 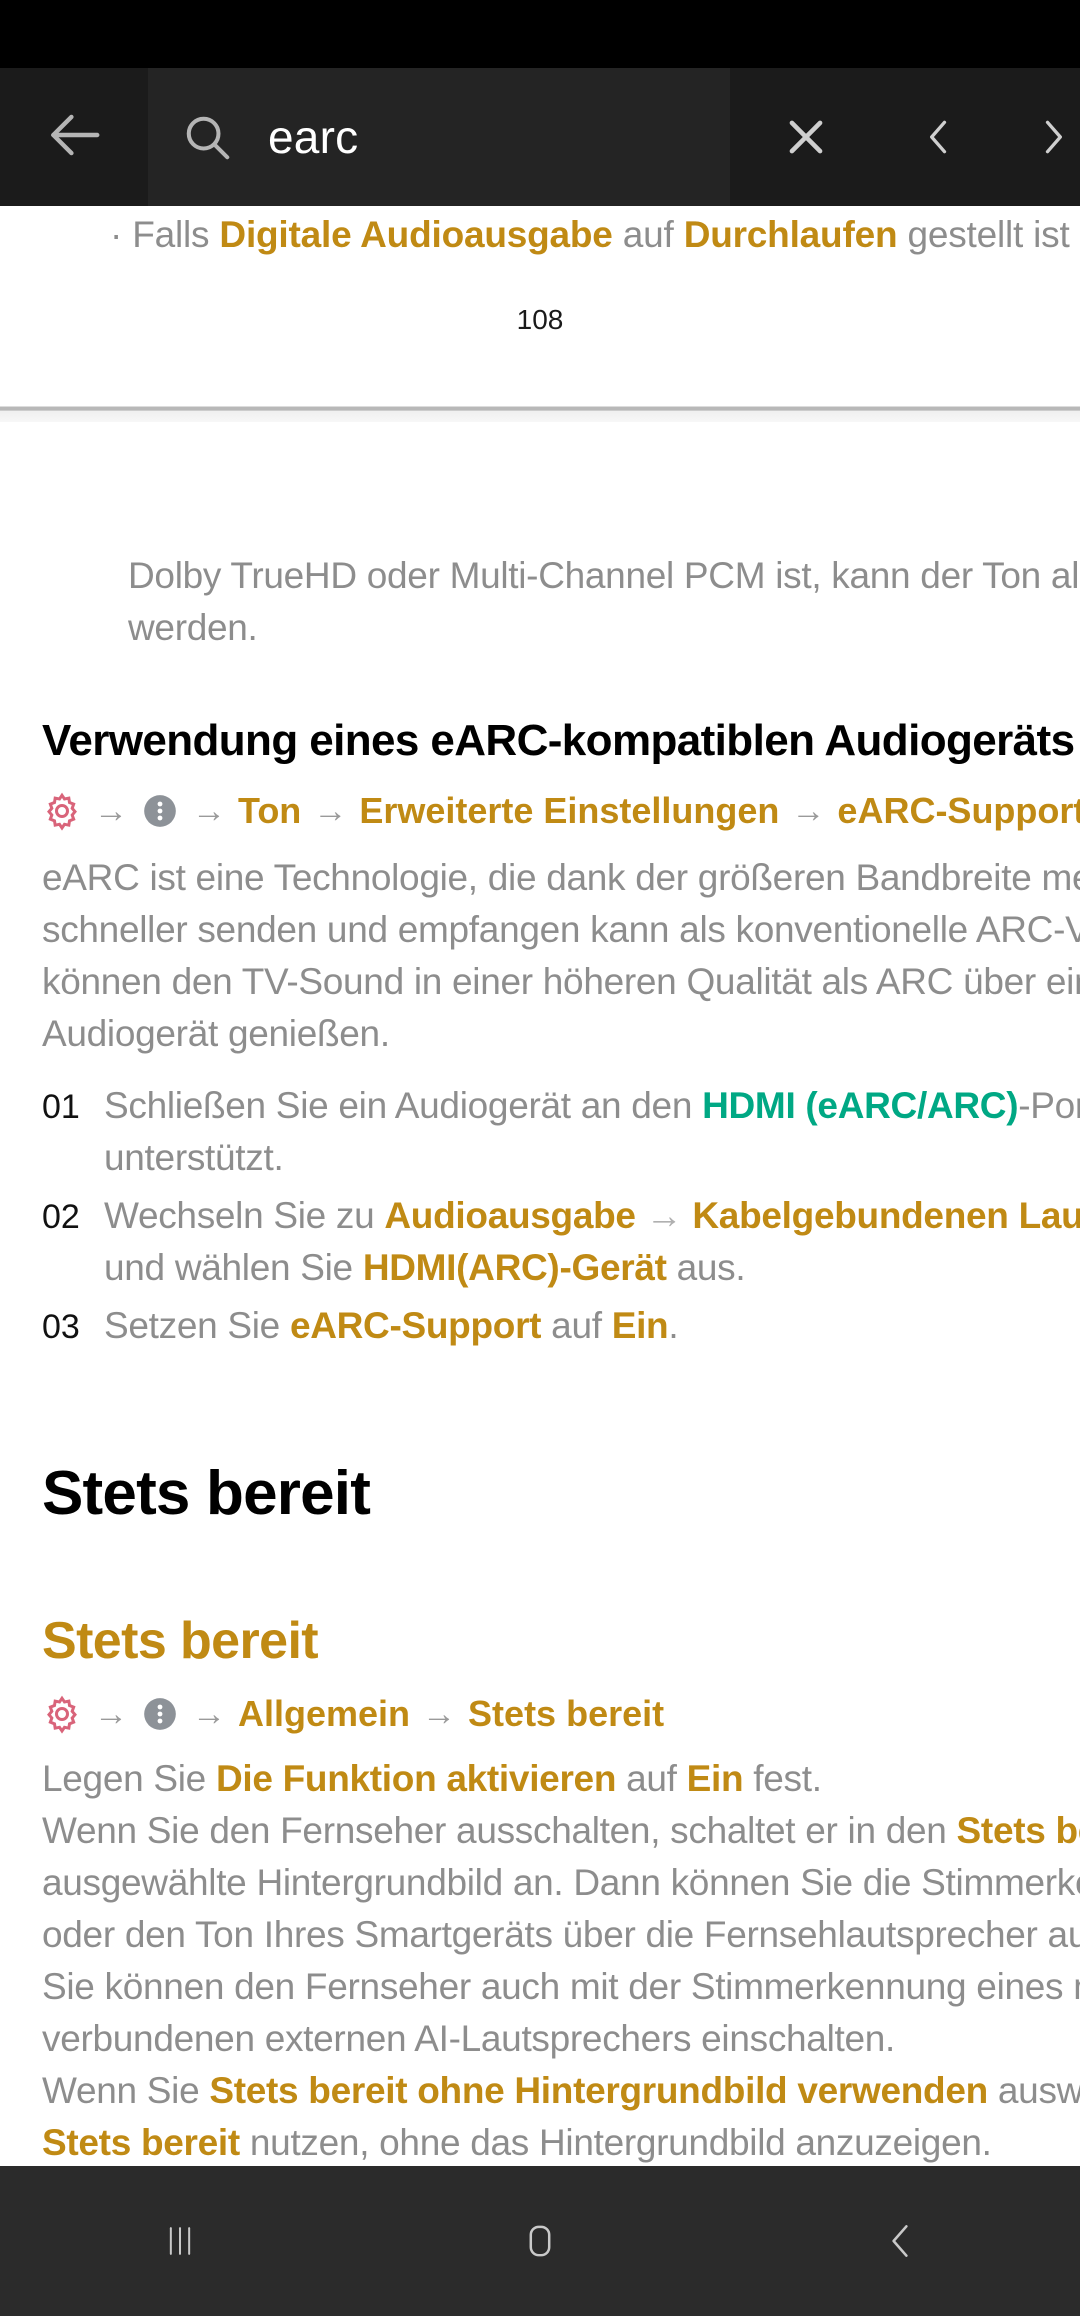 What do you see at coordinates (129, 1778) in the screenshot?
I see `sb1a: Legen Sie` at bounding box center [129, 1778].